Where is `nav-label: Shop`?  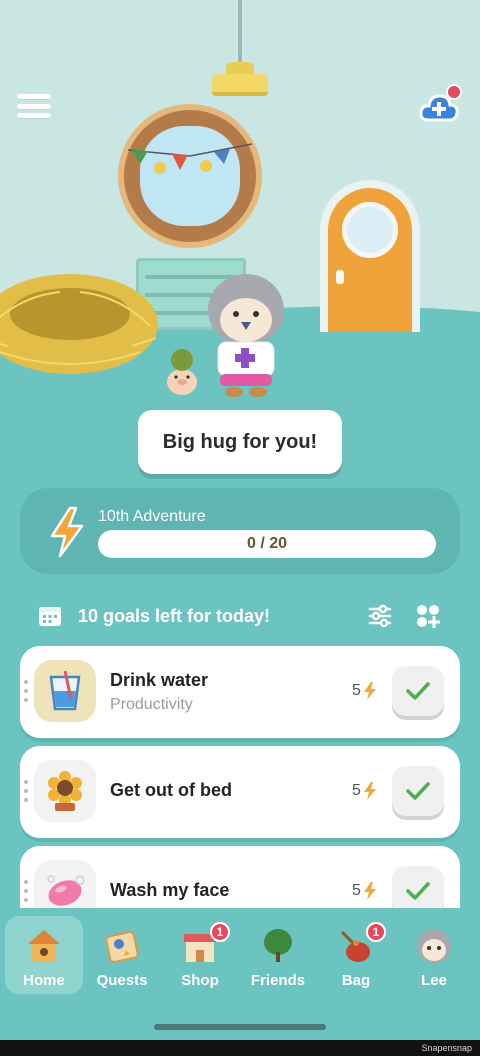
nav-label: Shop is located at coordinates (200, 980).